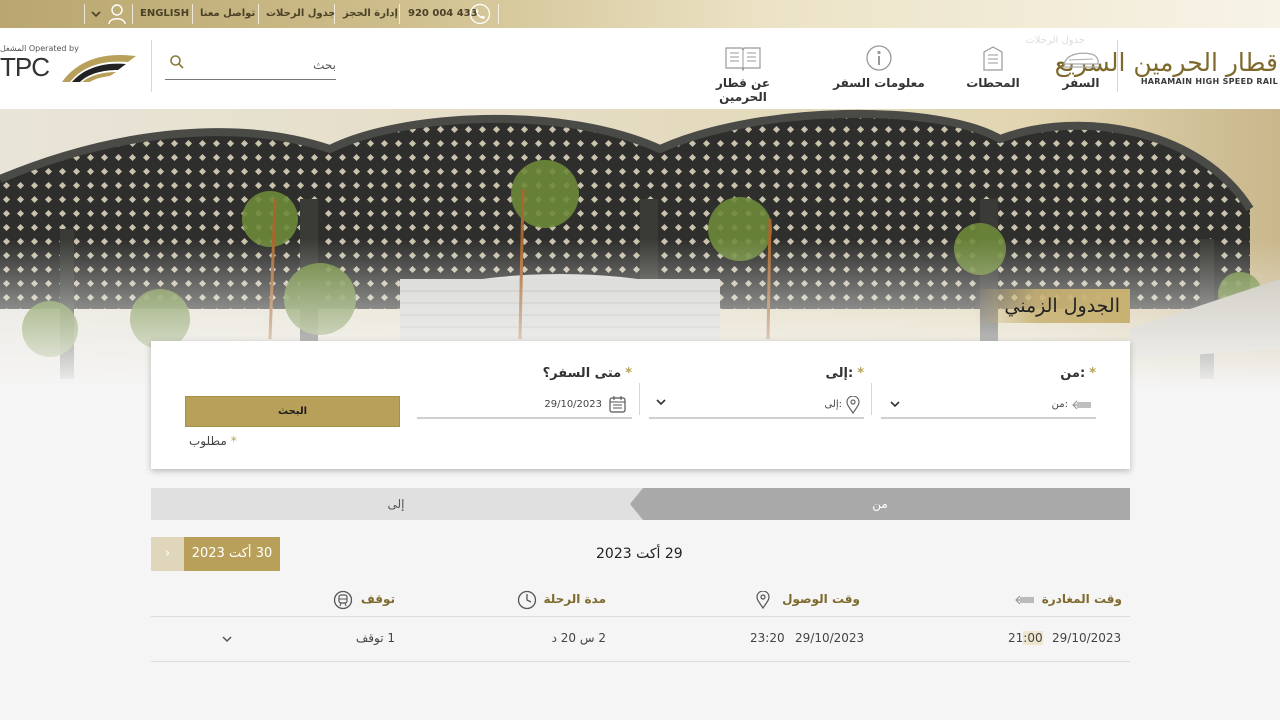  Describe the element at coordinates (443, 14) in the screenshot. I see `phone-number: 920 004 433` at that location.